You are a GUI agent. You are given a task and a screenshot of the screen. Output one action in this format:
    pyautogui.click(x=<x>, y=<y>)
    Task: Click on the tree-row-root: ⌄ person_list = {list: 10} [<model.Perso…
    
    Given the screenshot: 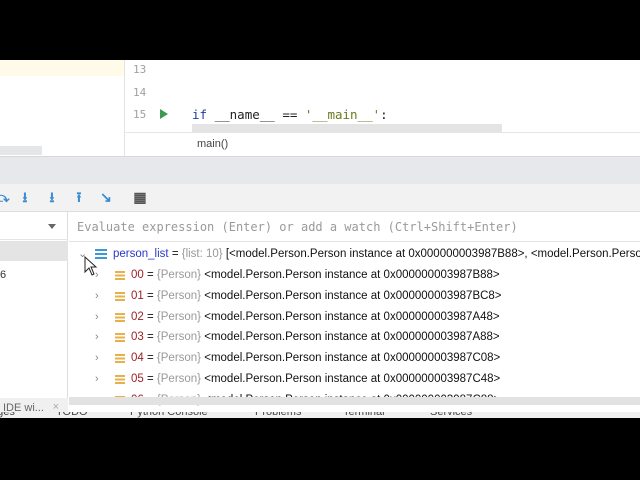 What is the action you would take?
    pyautogui.click(x=354, y=255)
    